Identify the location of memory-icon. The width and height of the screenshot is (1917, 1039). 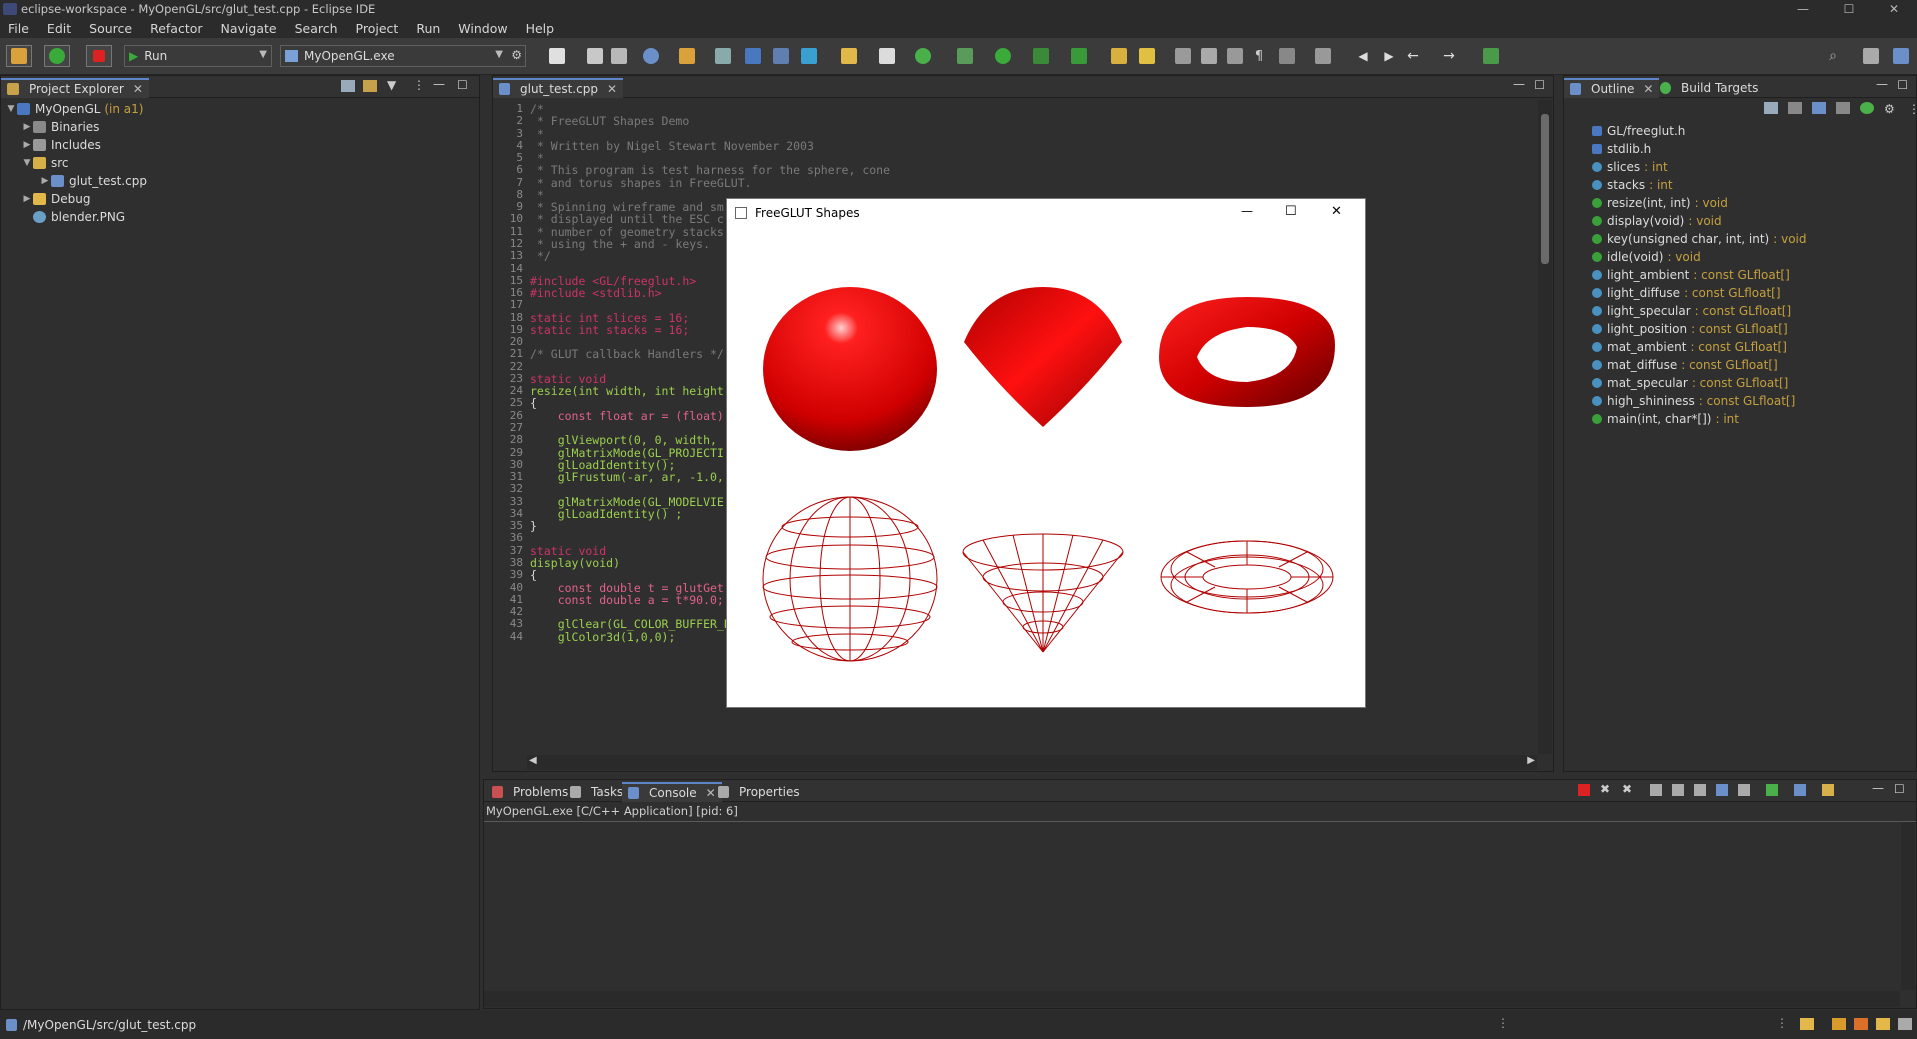
(1905, 1024).